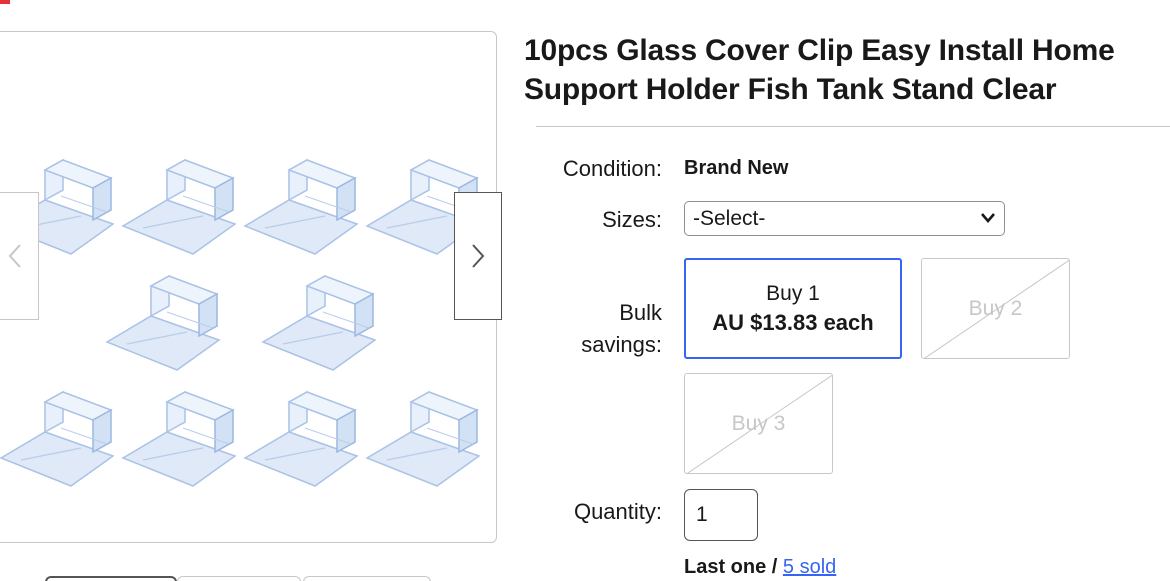 This screenshot has width=1170, height=581. I want to click on sizes-label: Sizes:, so click(632, 219).